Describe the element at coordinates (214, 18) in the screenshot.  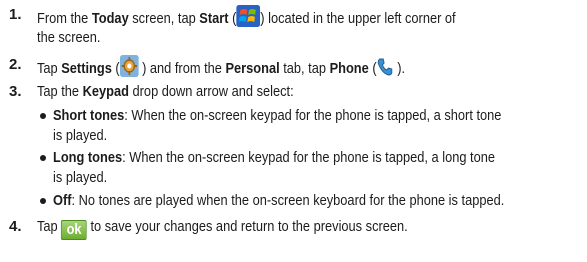
I see `start-term: Start` at that location.